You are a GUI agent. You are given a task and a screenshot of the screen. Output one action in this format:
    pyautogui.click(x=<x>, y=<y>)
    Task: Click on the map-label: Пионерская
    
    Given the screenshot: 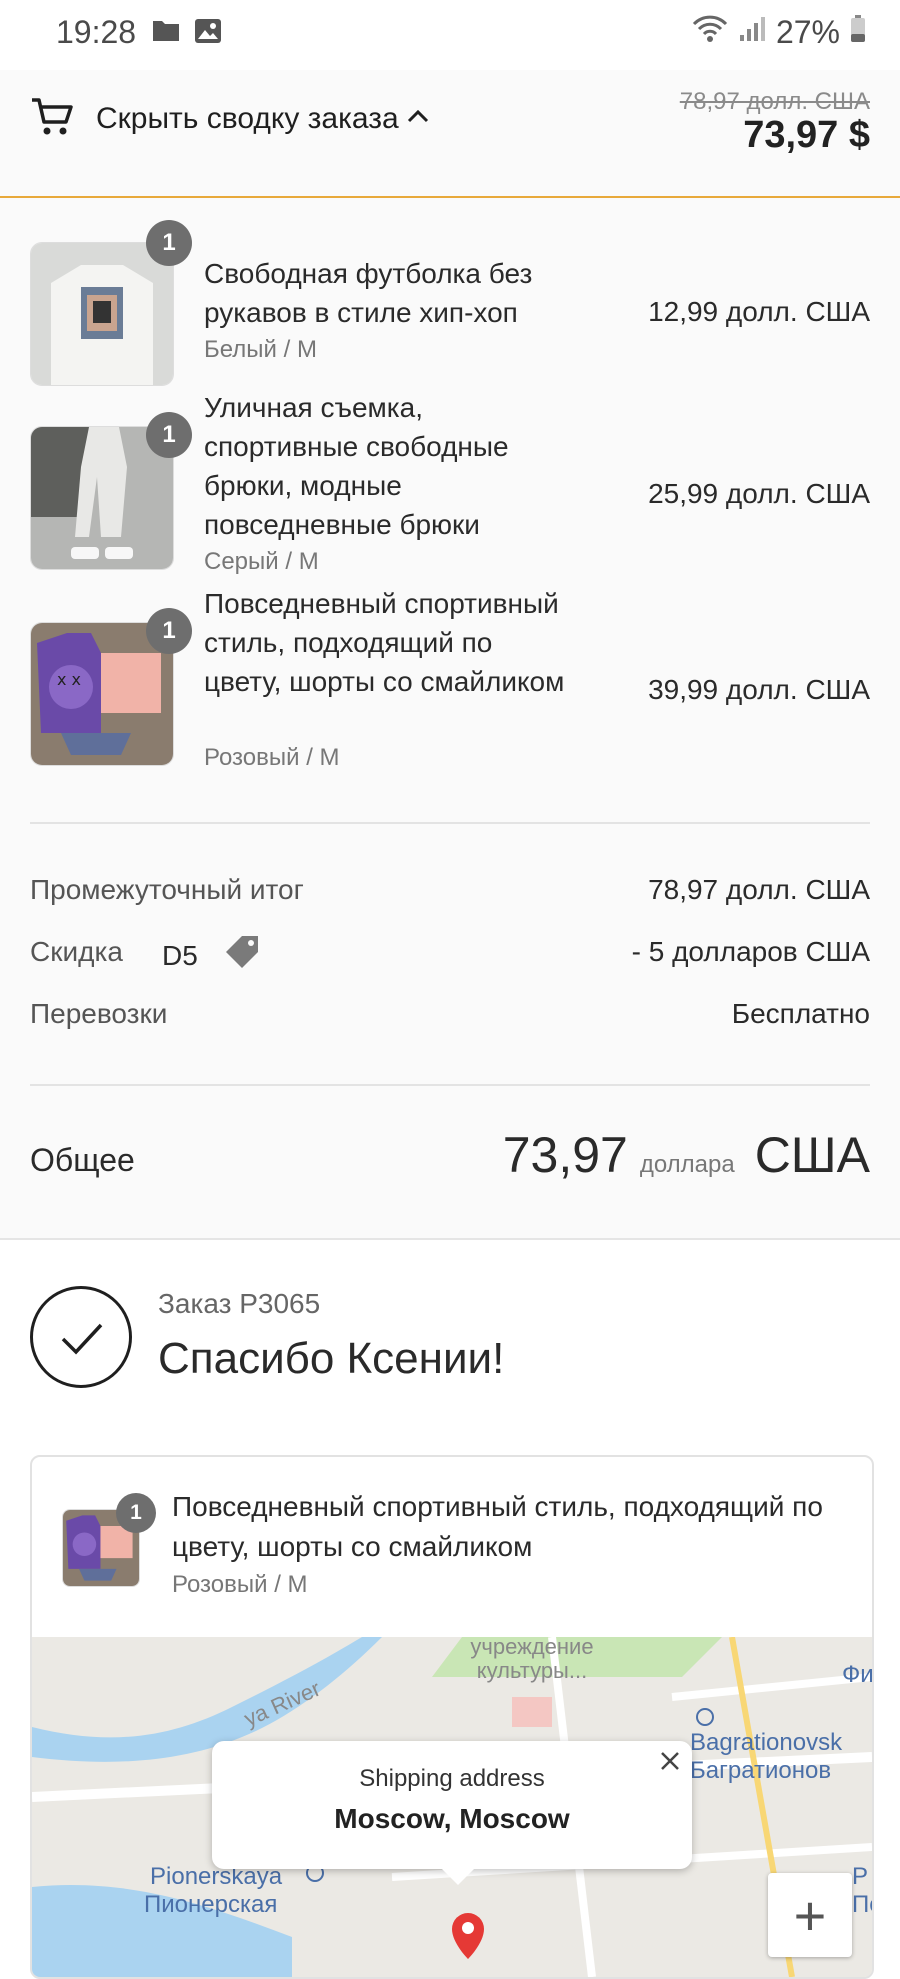 What is the action you would take?
    pyautogui.click(x=211, y=1904)
    